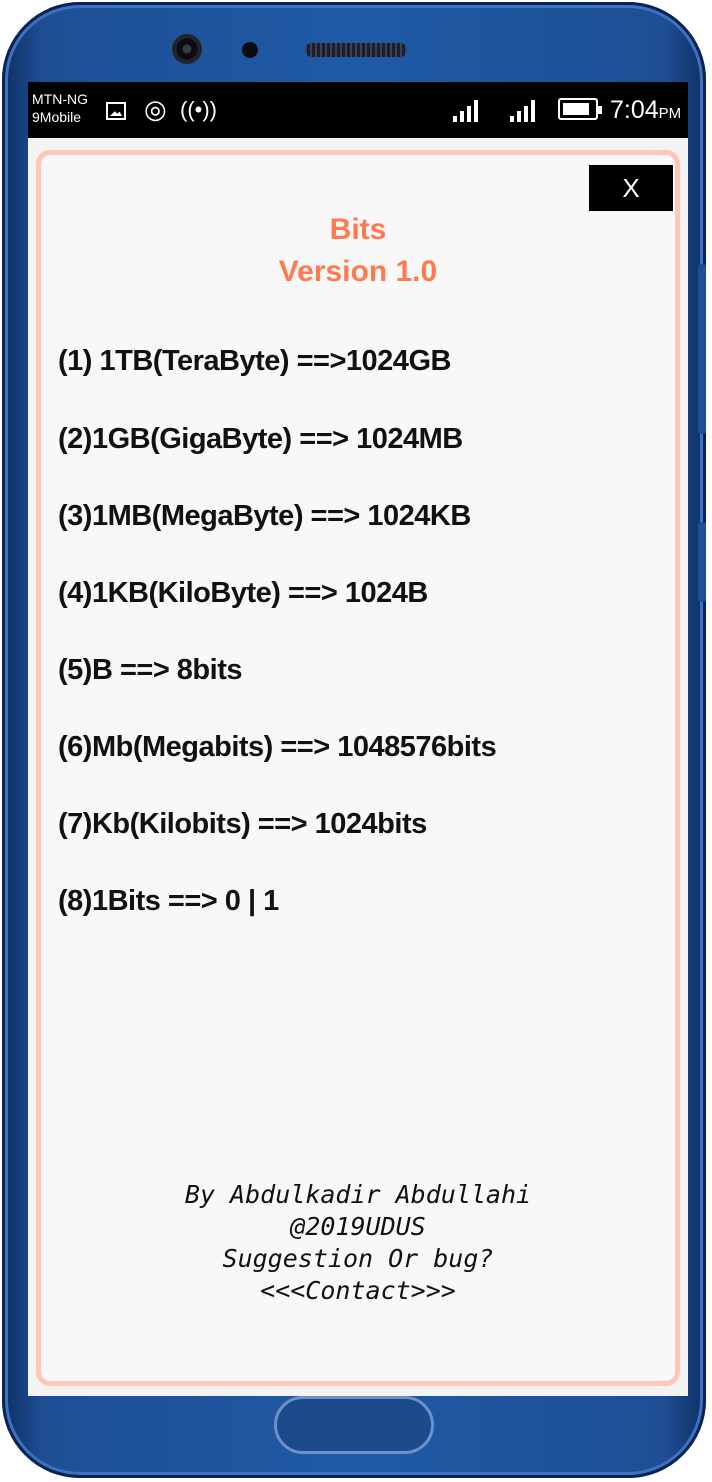 The height and width of the screenshot is (1482, 712). I want to click on version-label: Version 1.0, so click(358, 271).